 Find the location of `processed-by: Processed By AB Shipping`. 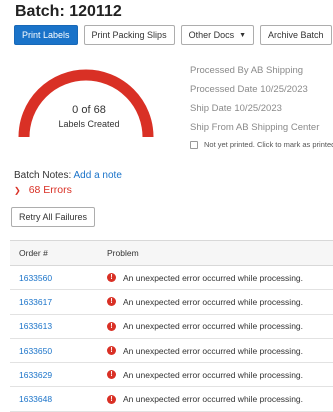

processed-by: Processed By AB Shipping is located at coordinates (247, 70).